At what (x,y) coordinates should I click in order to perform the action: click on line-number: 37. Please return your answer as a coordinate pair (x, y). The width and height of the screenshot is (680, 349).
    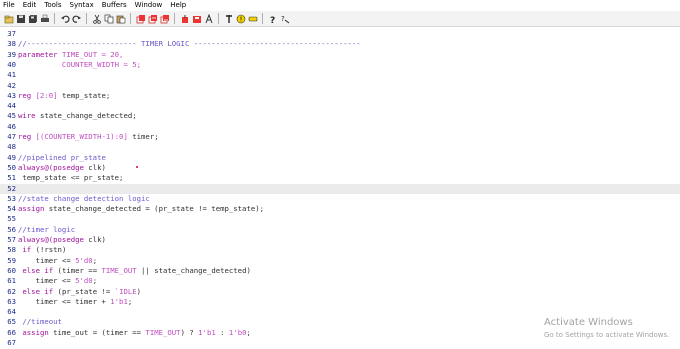
    Looking at the image, I should click on (11, 33).